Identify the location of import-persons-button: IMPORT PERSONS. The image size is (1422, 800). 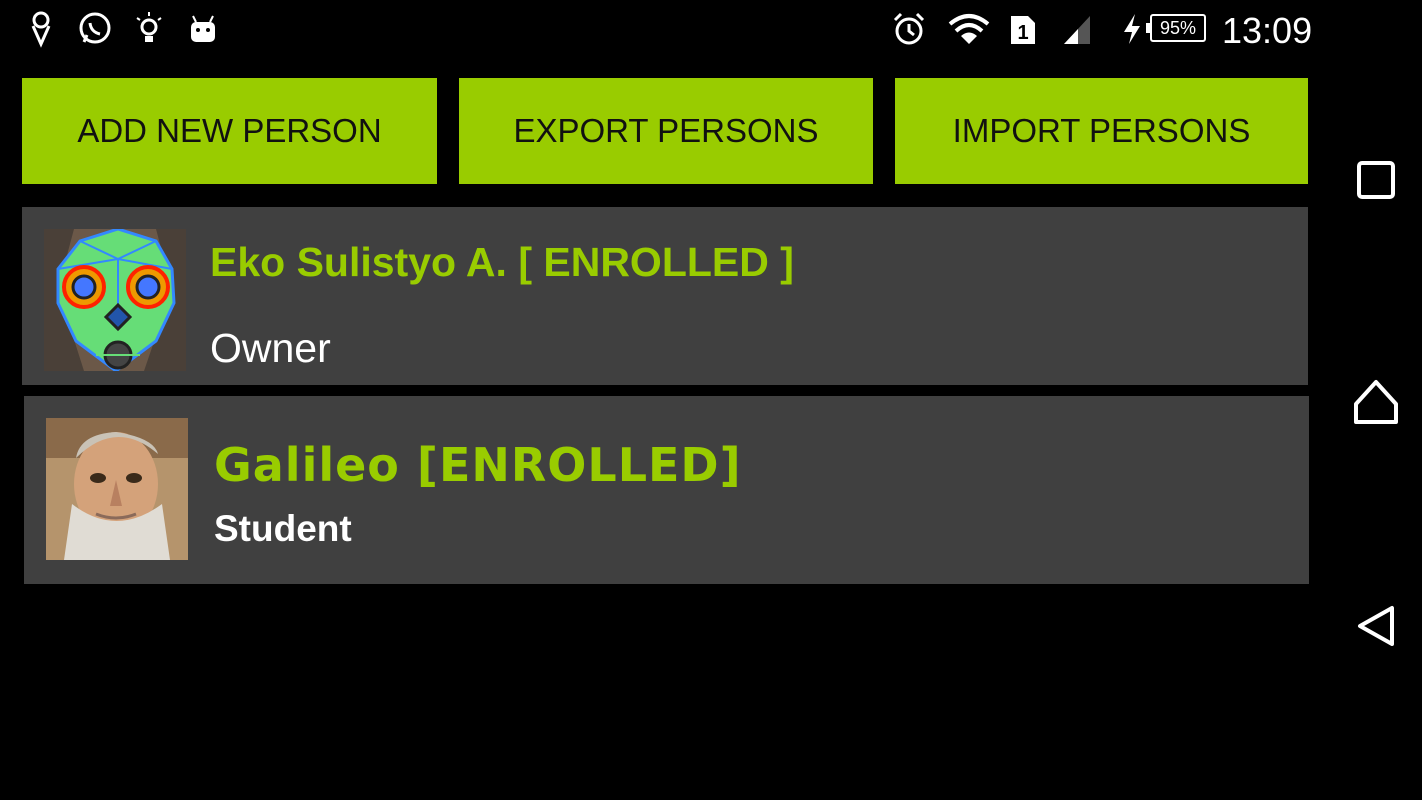
(1101, 131).